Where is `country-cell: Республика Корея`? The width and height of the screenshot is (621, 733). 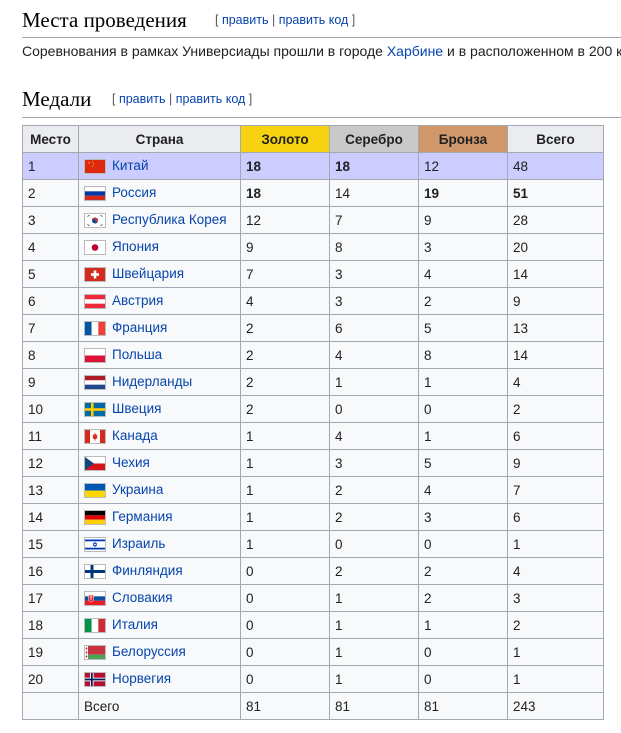 country-cell: Республика Корея is located at coordinates (159, 220).